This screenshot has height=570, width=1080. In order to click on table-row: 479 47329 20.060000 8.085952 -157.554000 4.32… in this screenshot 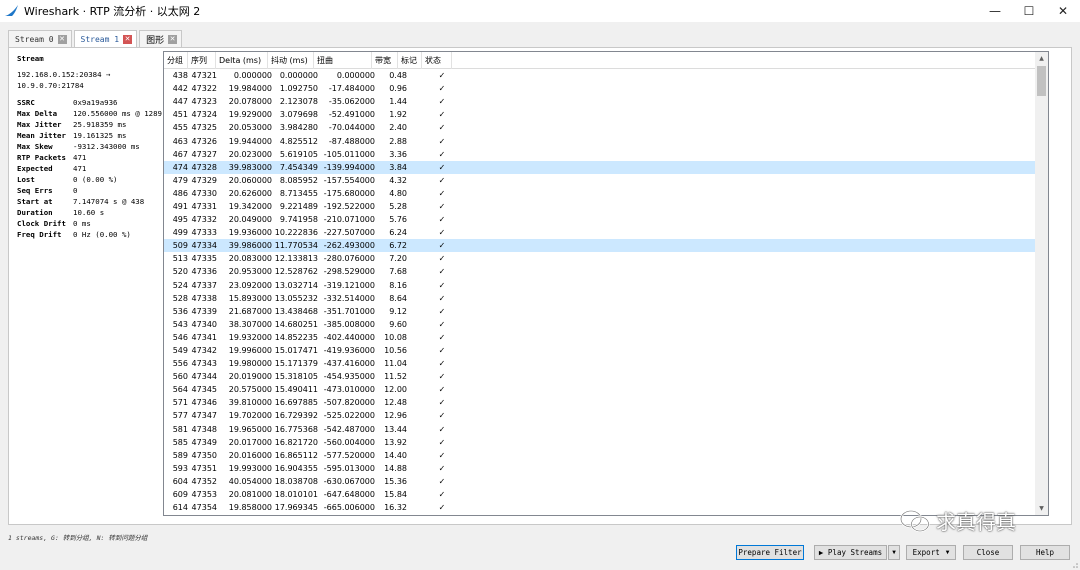, I will do `click(606, 180)`.